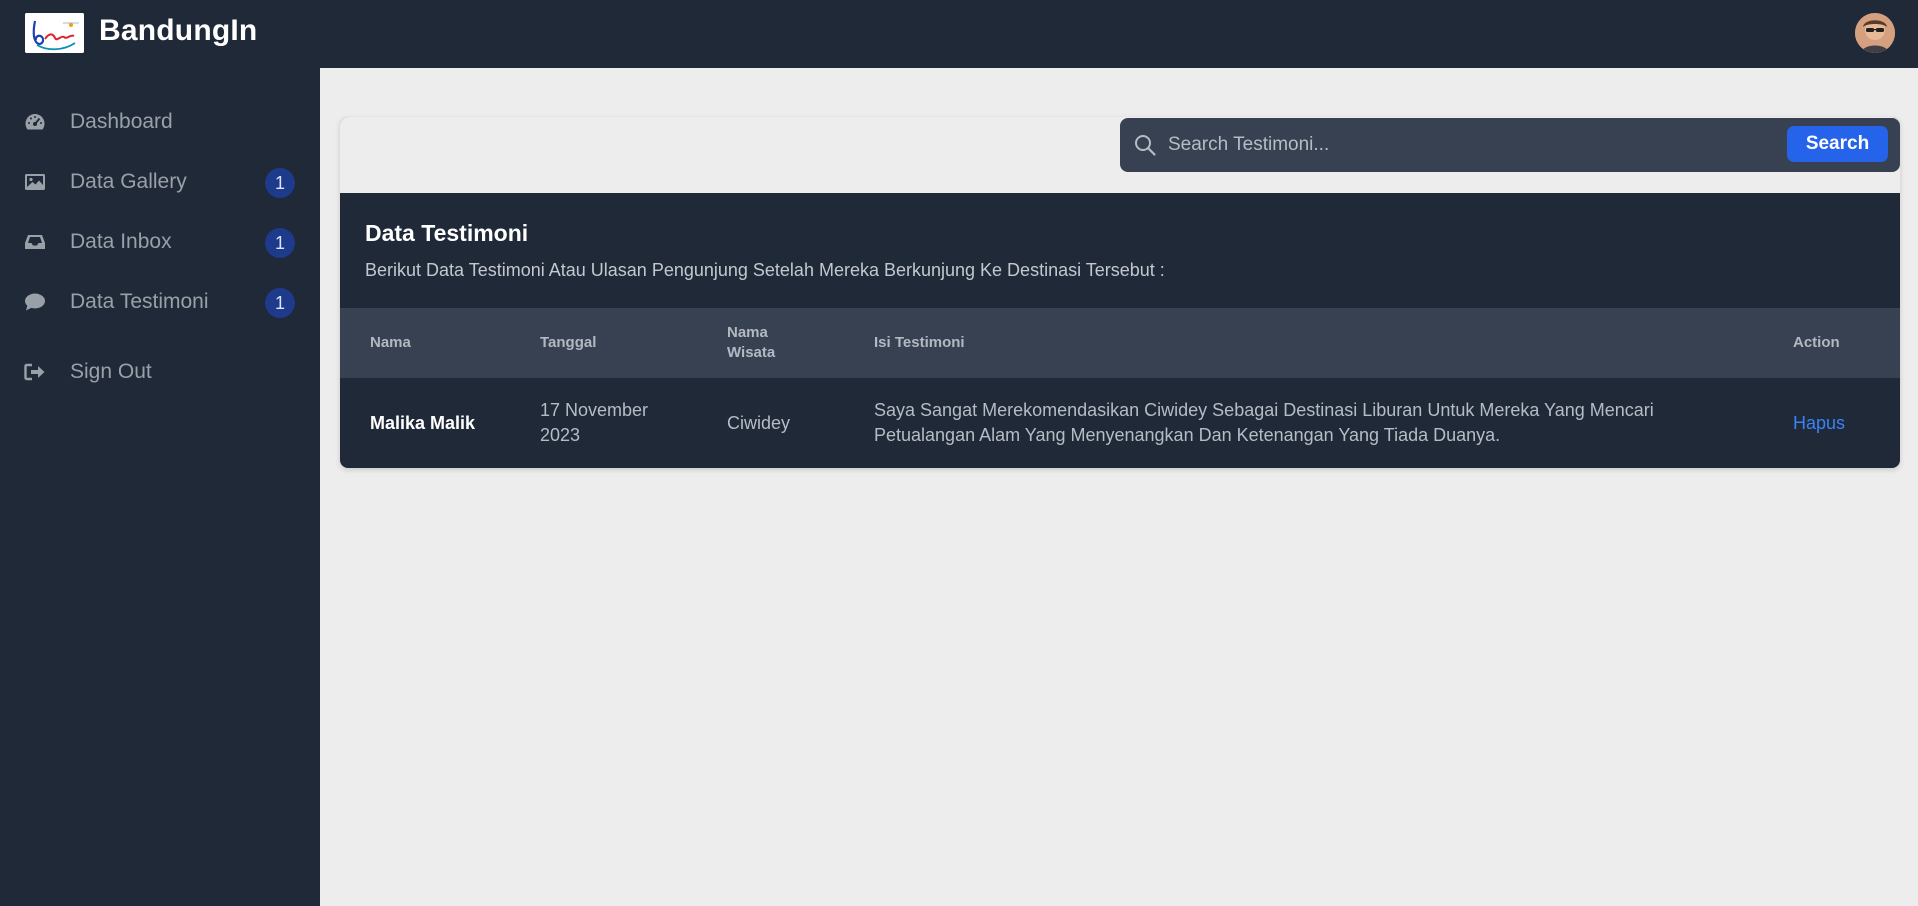 The height and width of the screenshot is (906, 1918). I want to click on sidebar-item-sign-out: Sign Out, so click(160, 372).